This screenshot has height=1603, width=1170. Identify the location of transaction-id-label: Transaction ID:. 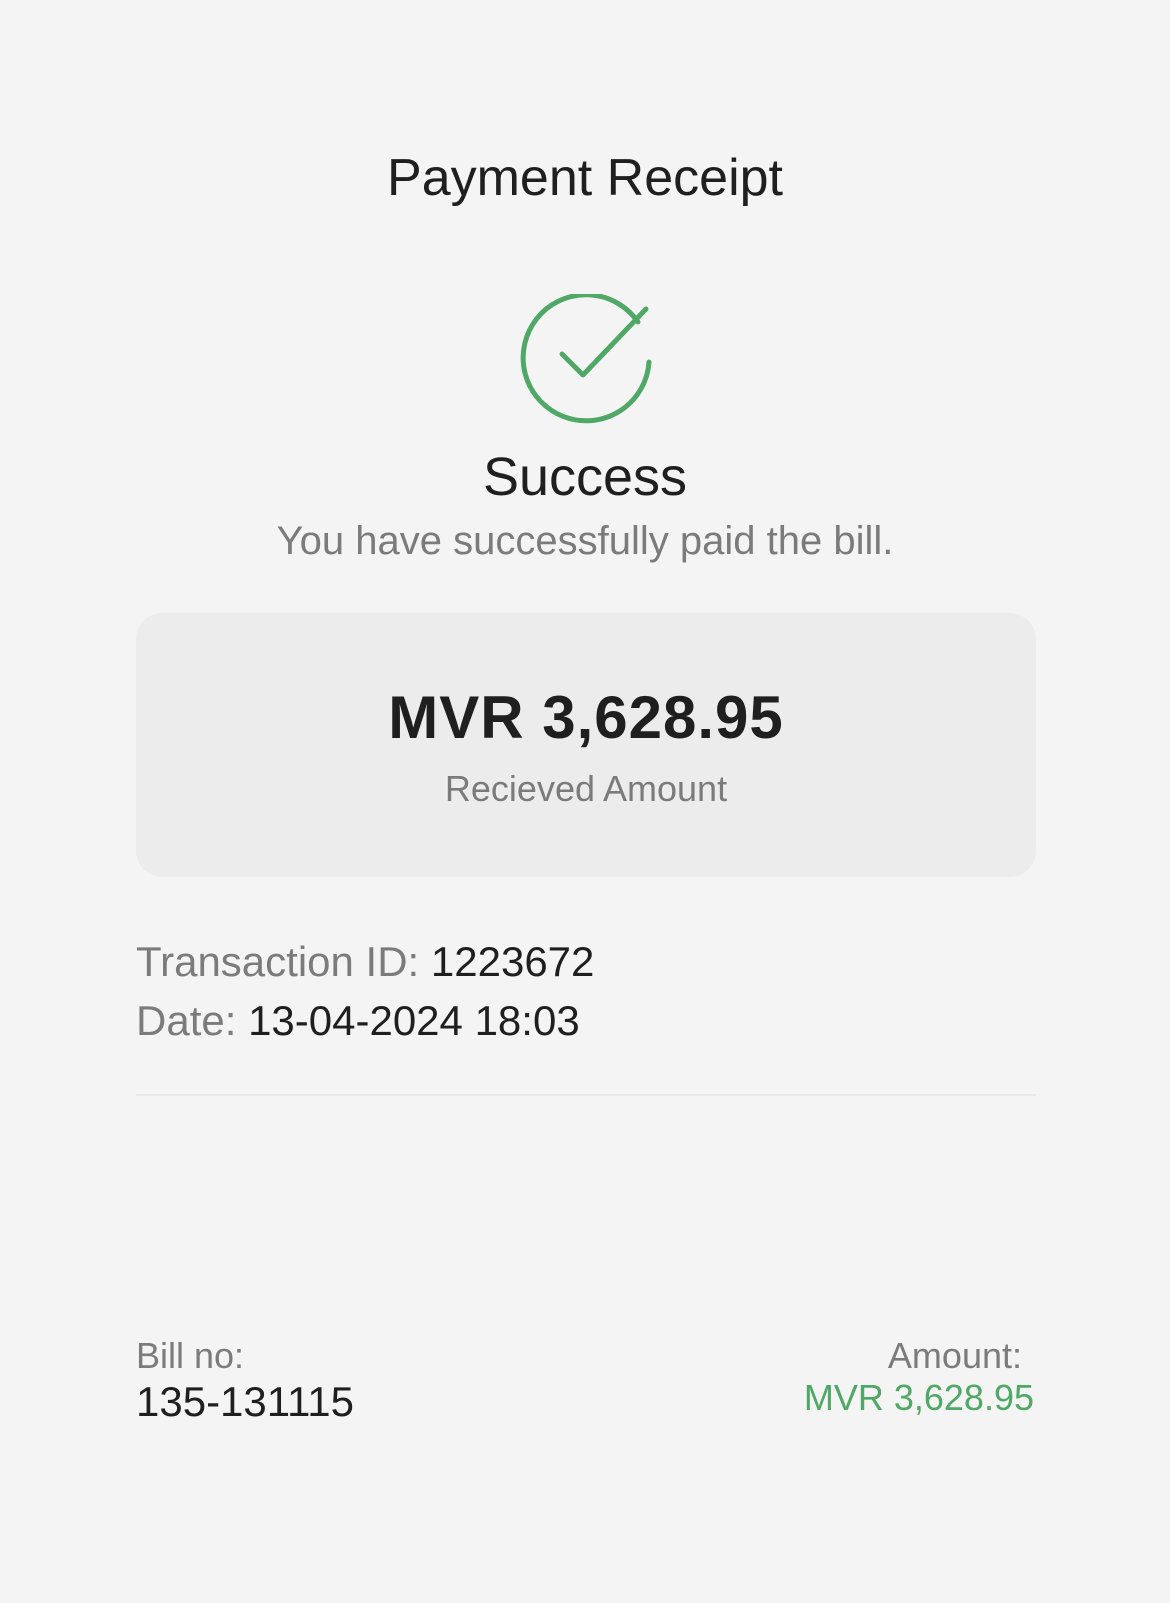
(278, 961).